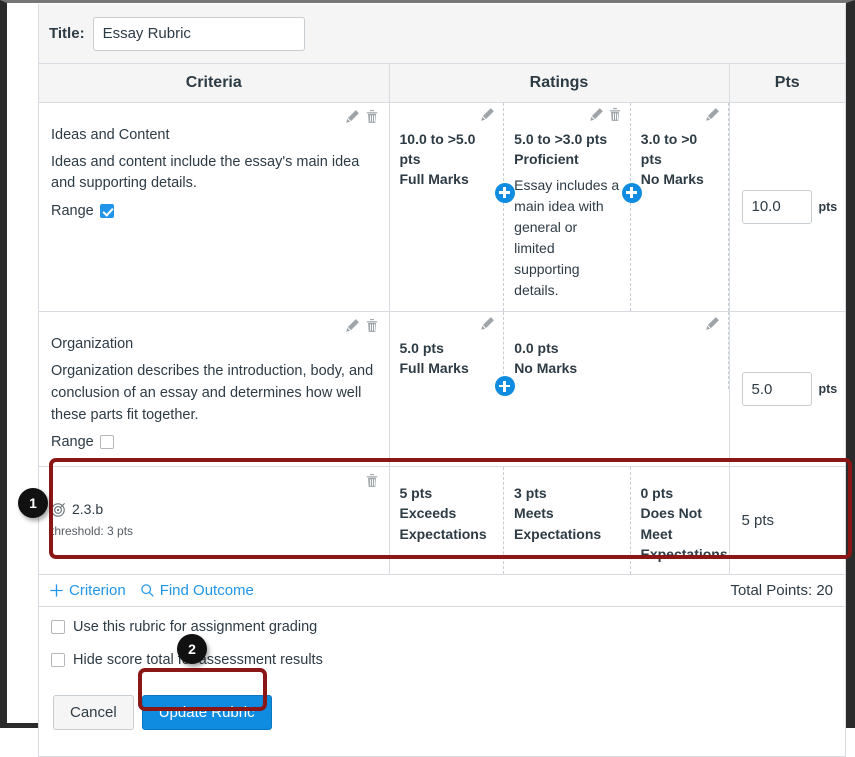  What do you see at coordinates (214, 520) in the screenshot?
I see `outcome-cell: 2.3.b threshold: 3 pts` at bounding box center [214, 520].